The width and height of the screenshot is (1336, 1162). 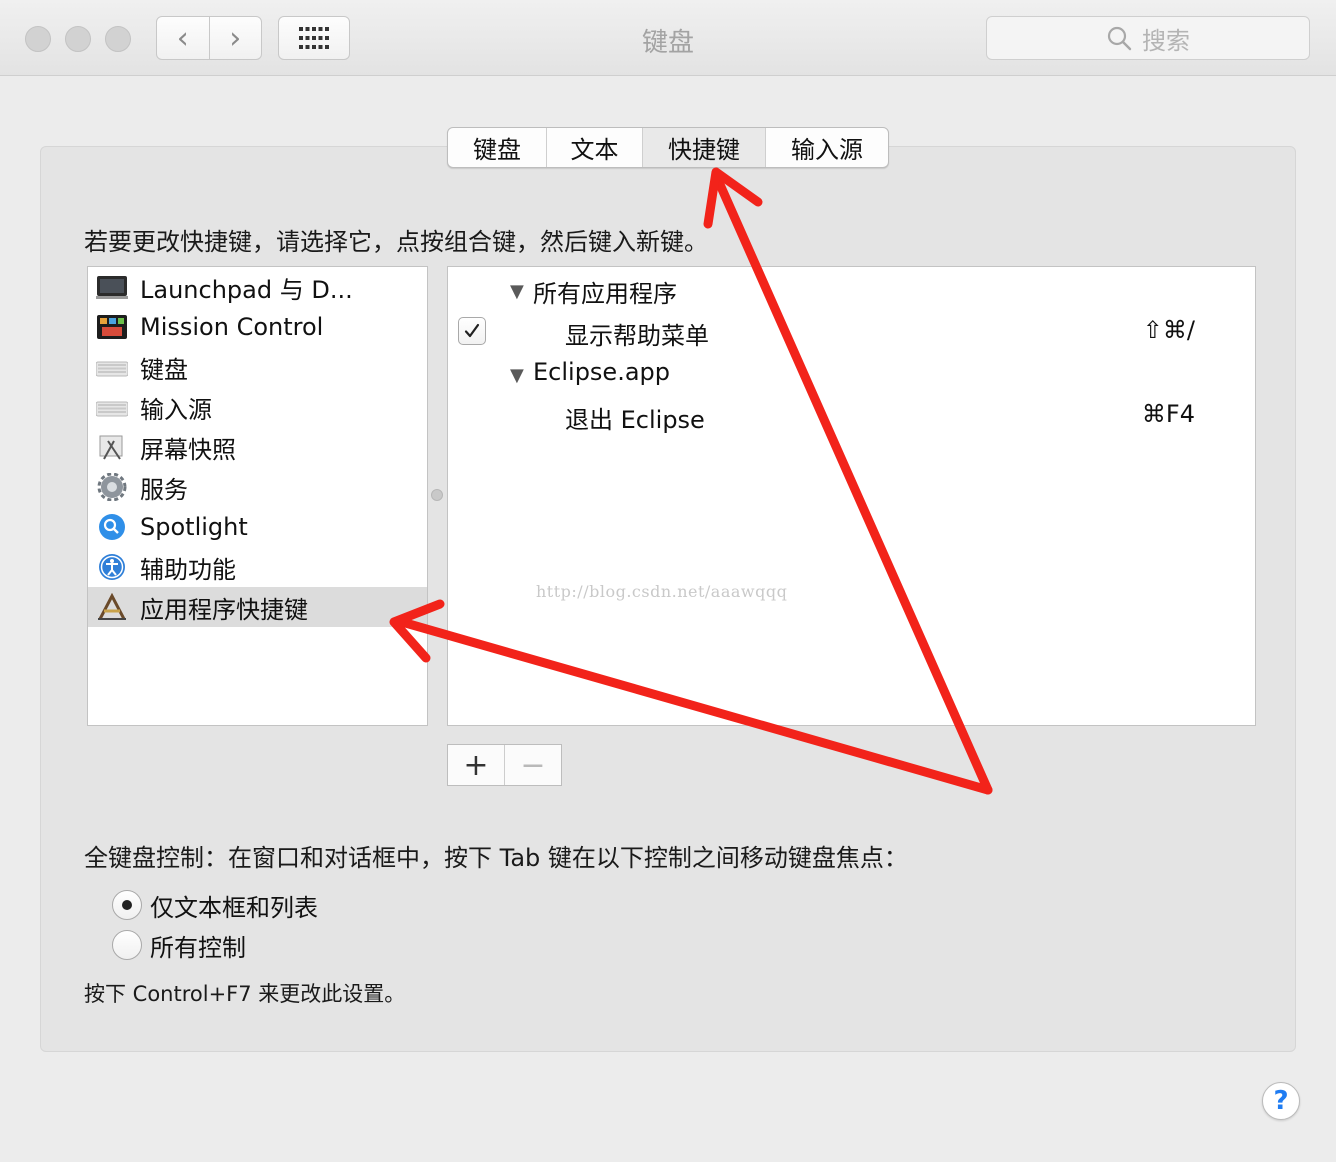 I want to click on help-button: ?, so click(x=1281, y=1101).